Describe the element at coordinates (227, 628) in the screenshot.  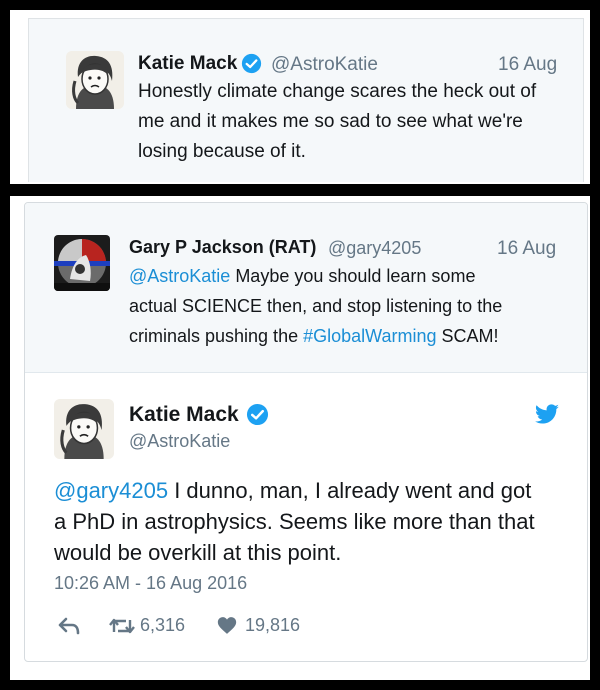
I see `heart-icon` at that location.